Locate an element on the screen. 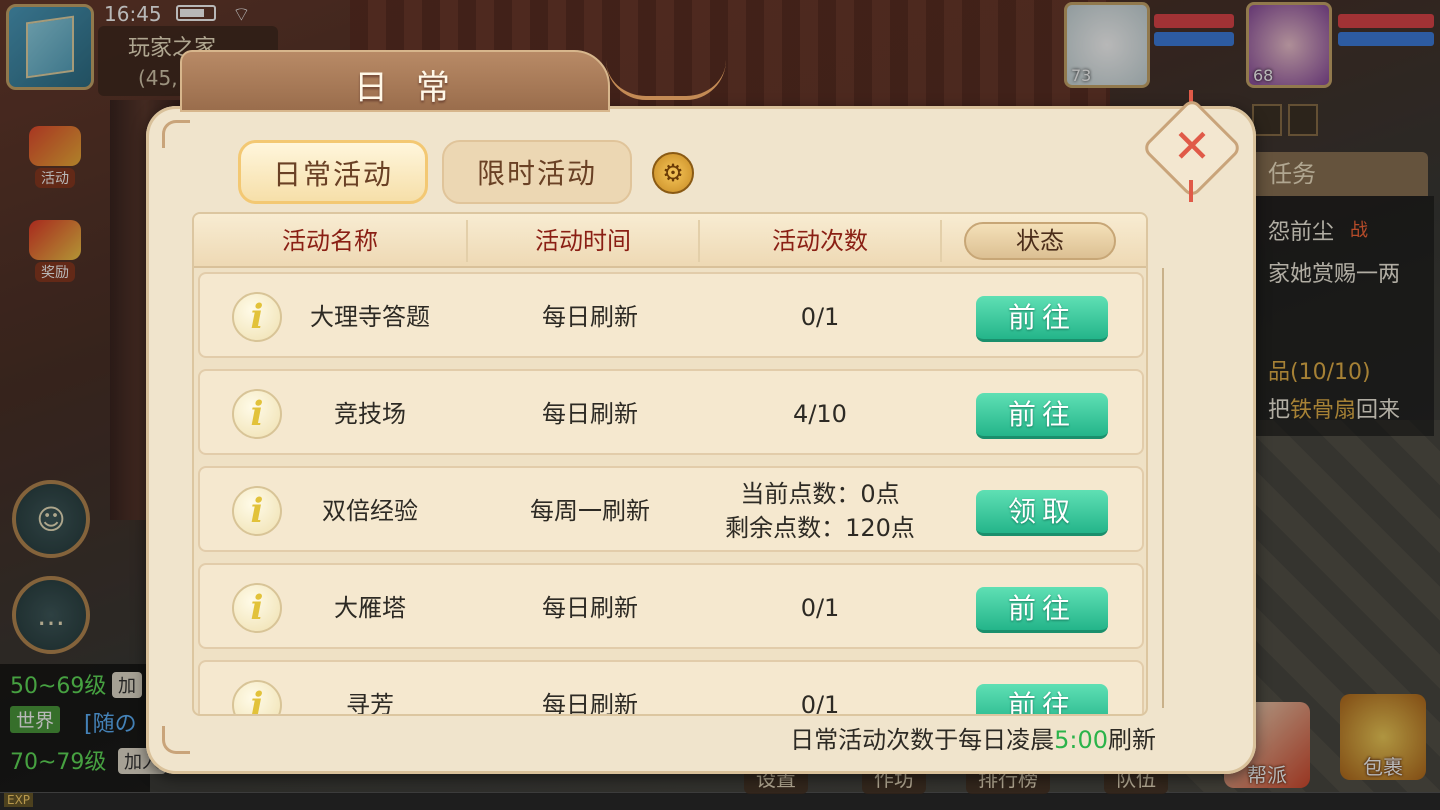 This screenshot has width=1440, height=810. activity-time: 每周一刷新 is located at coordinates (590, 511).